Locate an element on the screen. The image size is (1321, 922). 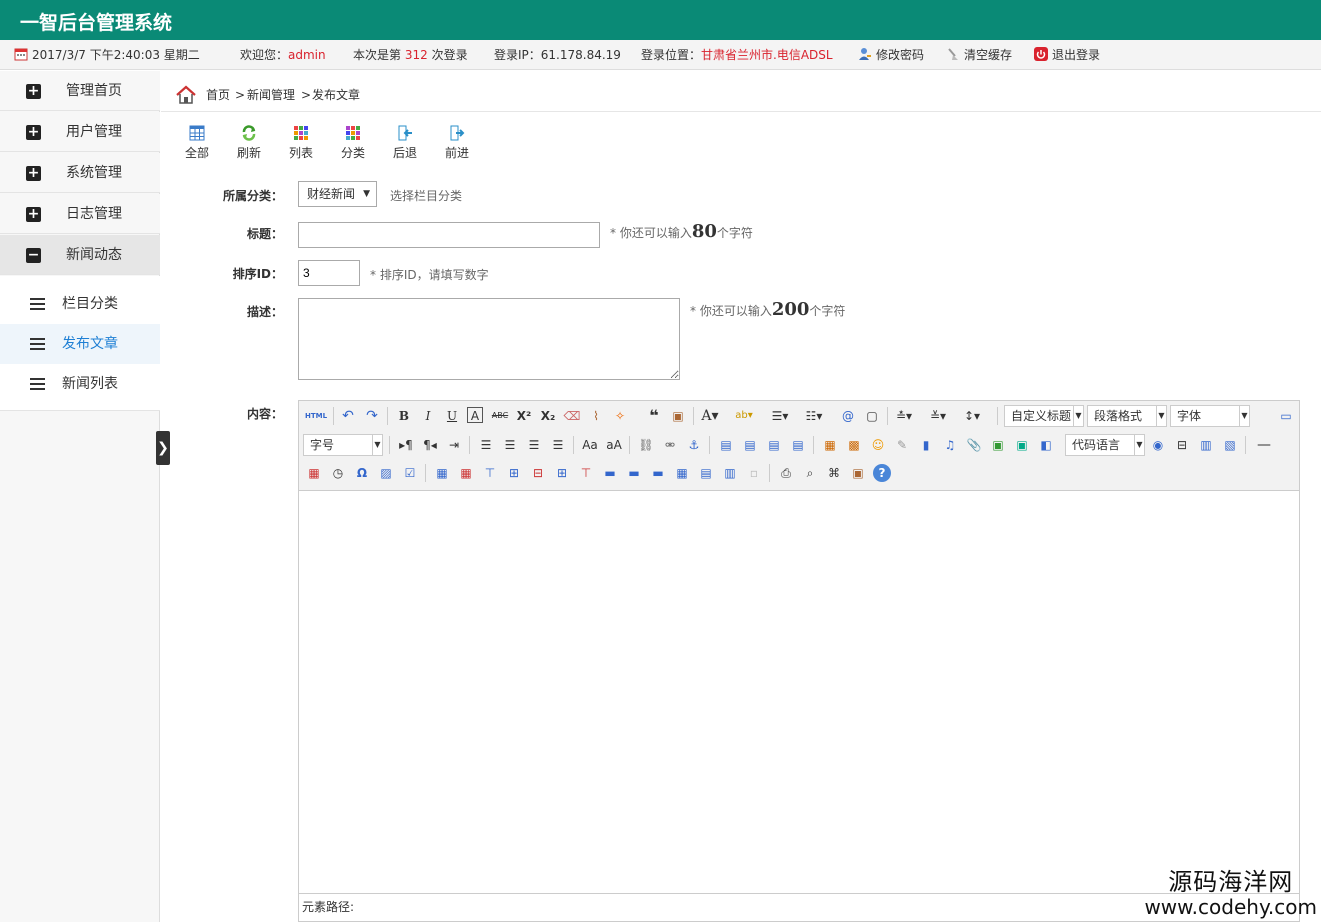
delete-table-icon: ▦ is located at coordinates (466, 473).